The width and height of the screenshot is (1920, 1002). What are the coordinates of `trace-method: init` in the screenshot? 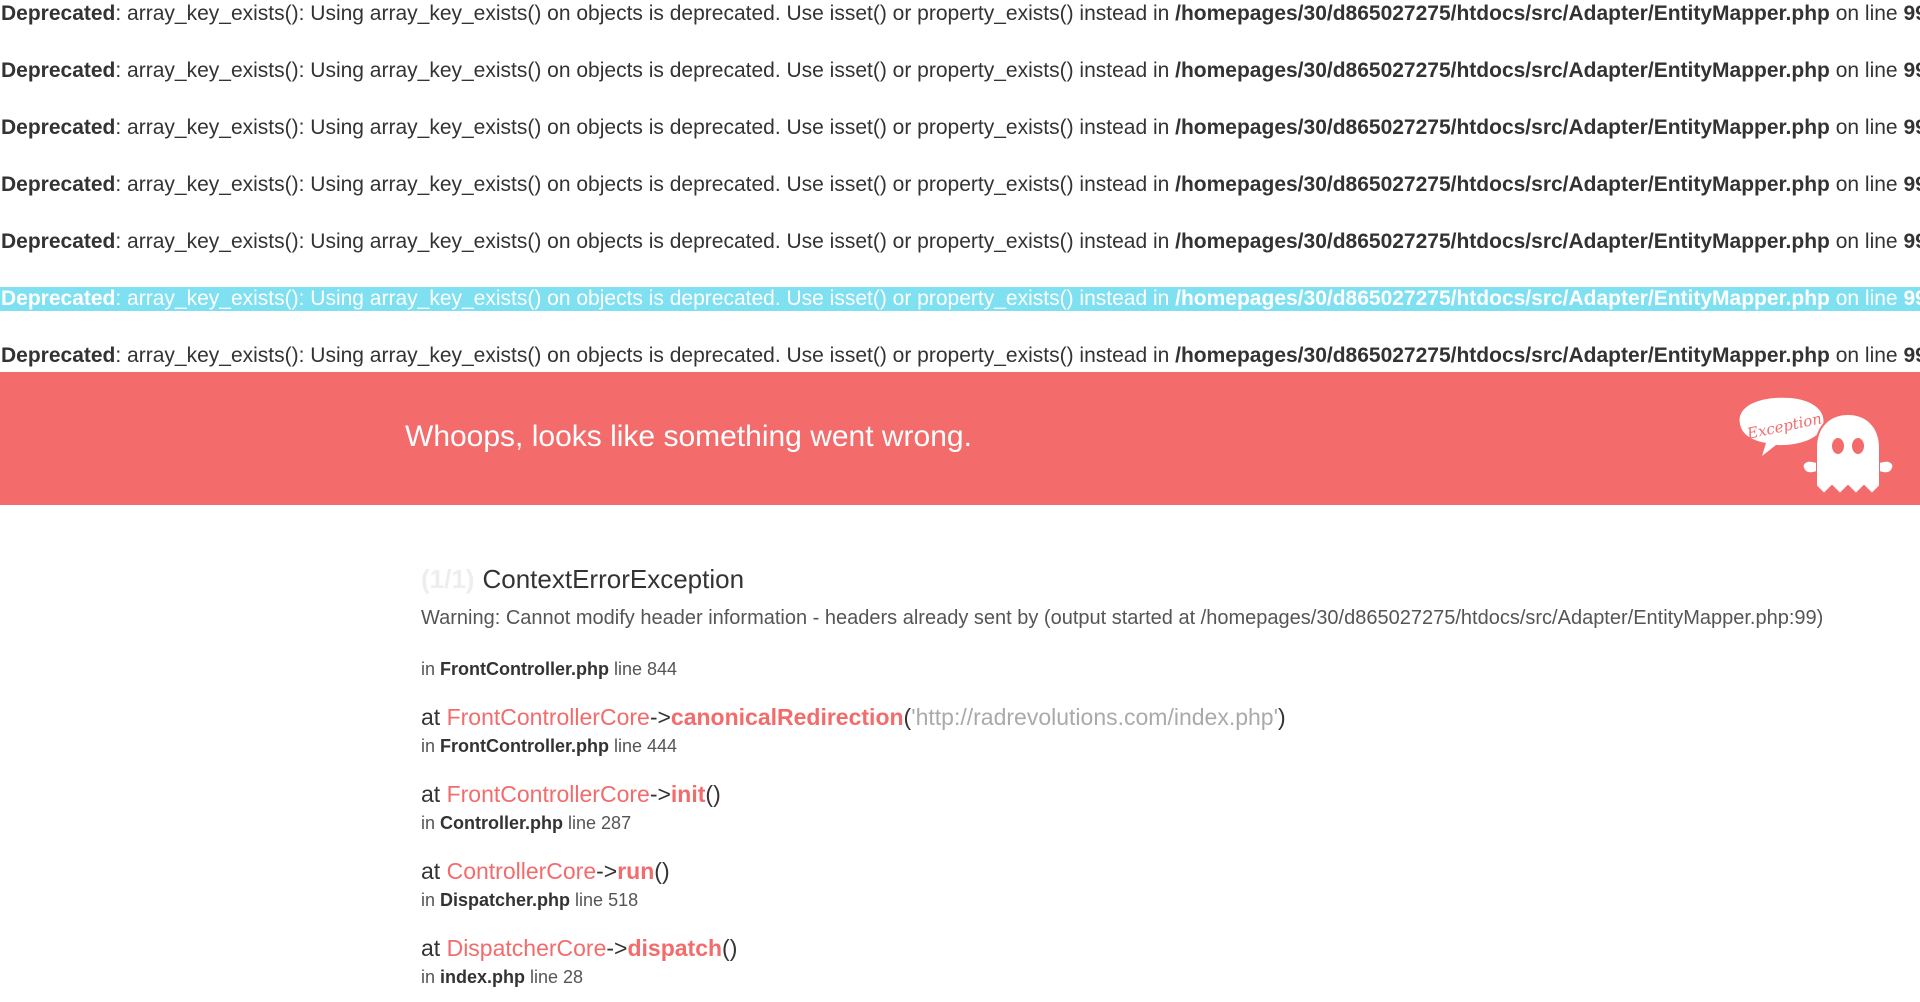 It's located at (688, 794).